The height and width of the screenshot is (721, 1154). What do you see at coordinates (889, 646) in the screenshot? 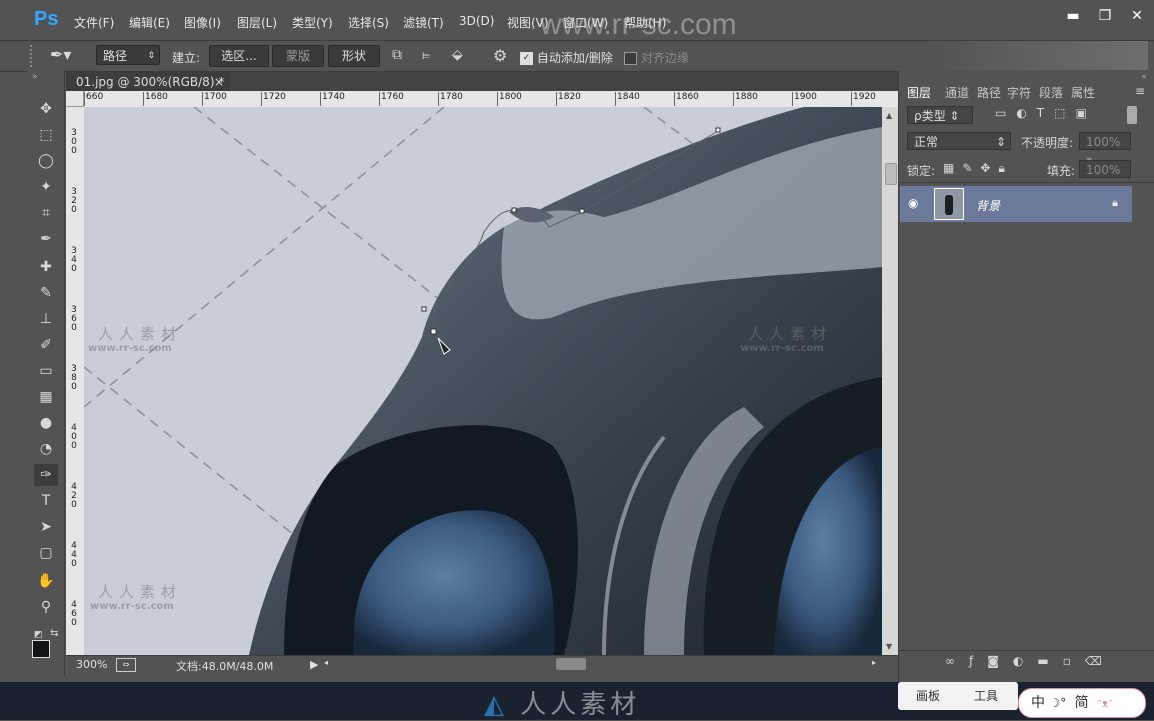
I see `scroll-down-icon: ▼` at bounding box center [889, 646].